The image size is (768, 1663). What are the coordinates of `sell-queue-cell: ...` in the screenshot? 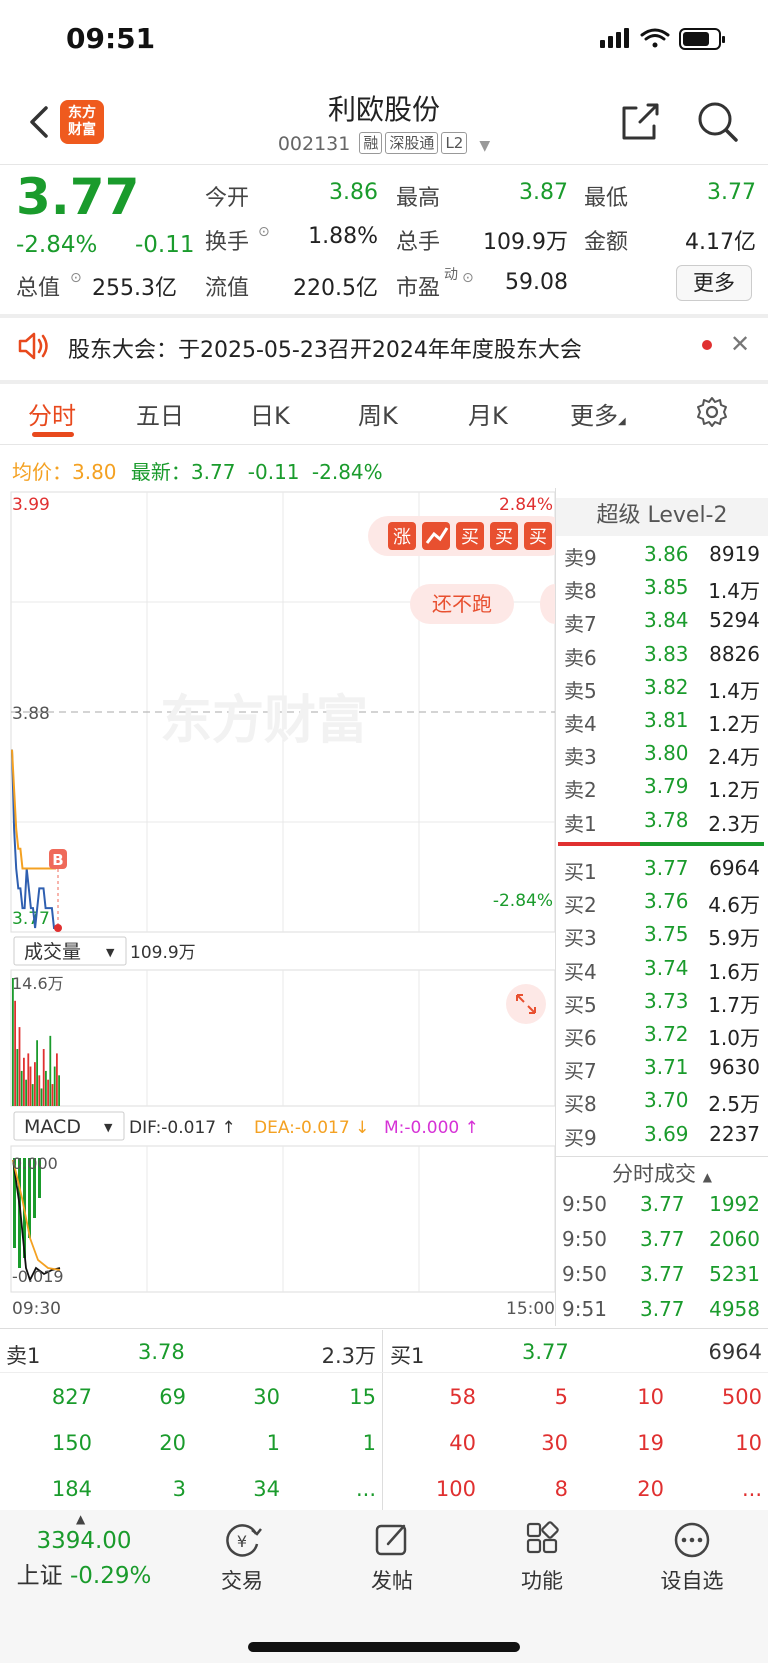 It's located at (365, 1489).